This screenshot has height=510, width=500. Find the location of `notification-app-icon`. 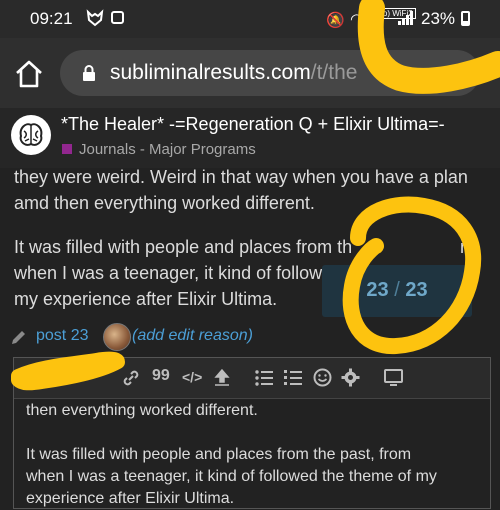

notification-app-icon is located at coordinates (117, 17).